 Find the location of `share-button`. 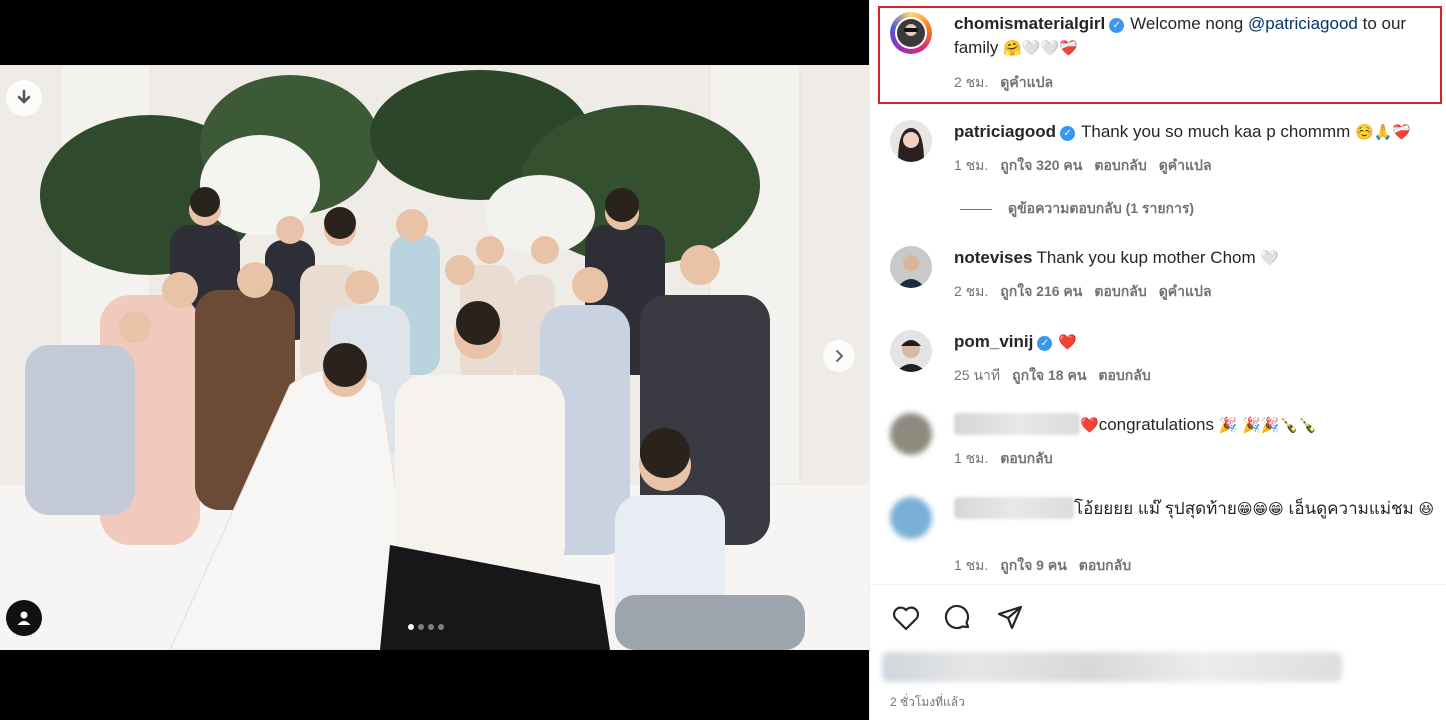

share-button is located at coordinates (1010, 618).